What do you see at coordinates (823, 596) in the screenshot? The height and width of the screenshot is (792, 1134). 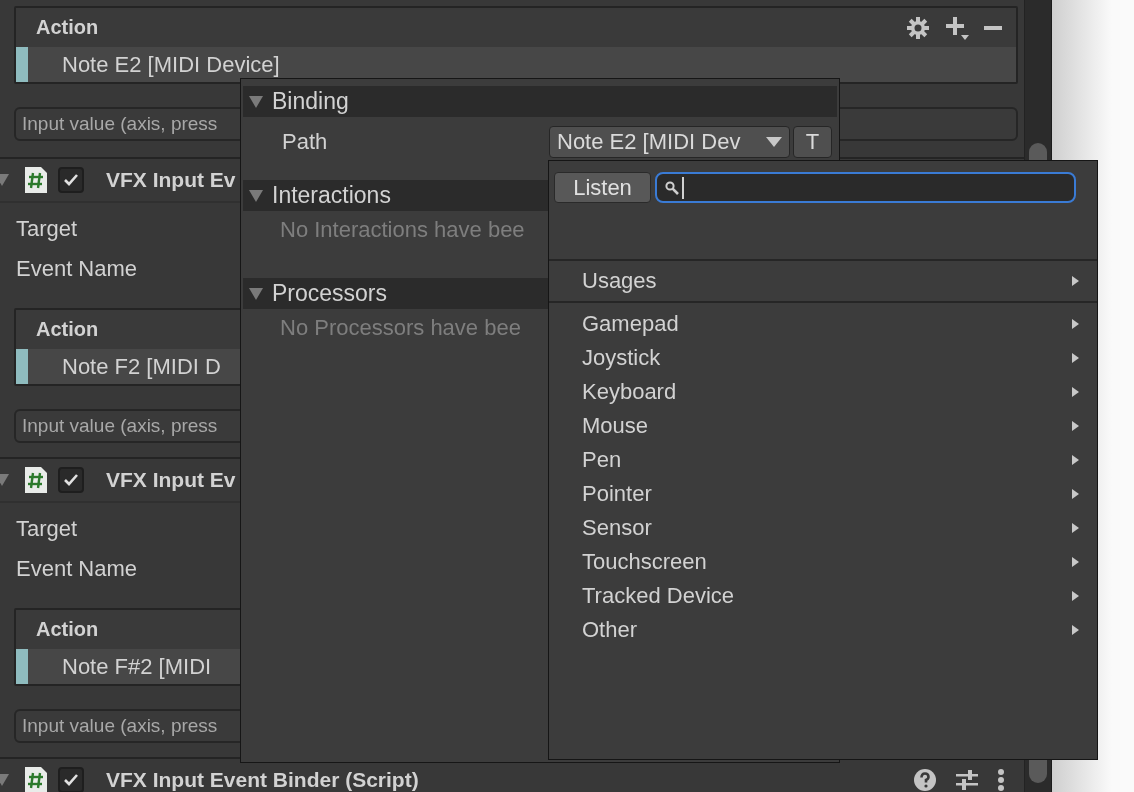 I see `menu-item: Tracked Device` at bounding box center [823, 596].